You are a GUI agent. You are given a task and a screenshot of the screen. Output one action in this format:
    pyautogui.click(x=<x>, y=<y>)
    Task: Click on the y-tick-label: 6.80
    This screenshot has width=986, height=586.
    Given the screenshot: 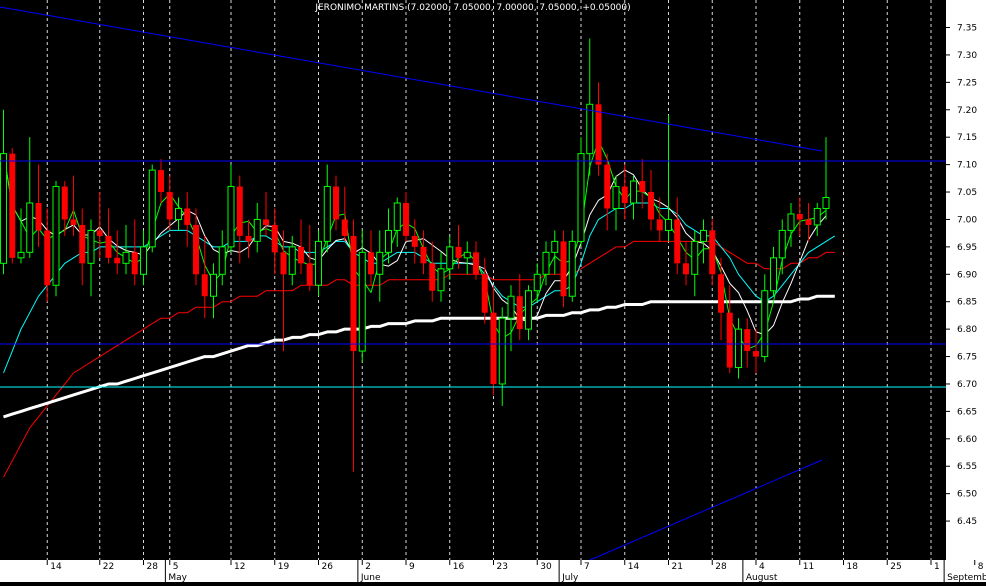 What is the action you would take?
    pyautogui.click(x=967, y=330)
    